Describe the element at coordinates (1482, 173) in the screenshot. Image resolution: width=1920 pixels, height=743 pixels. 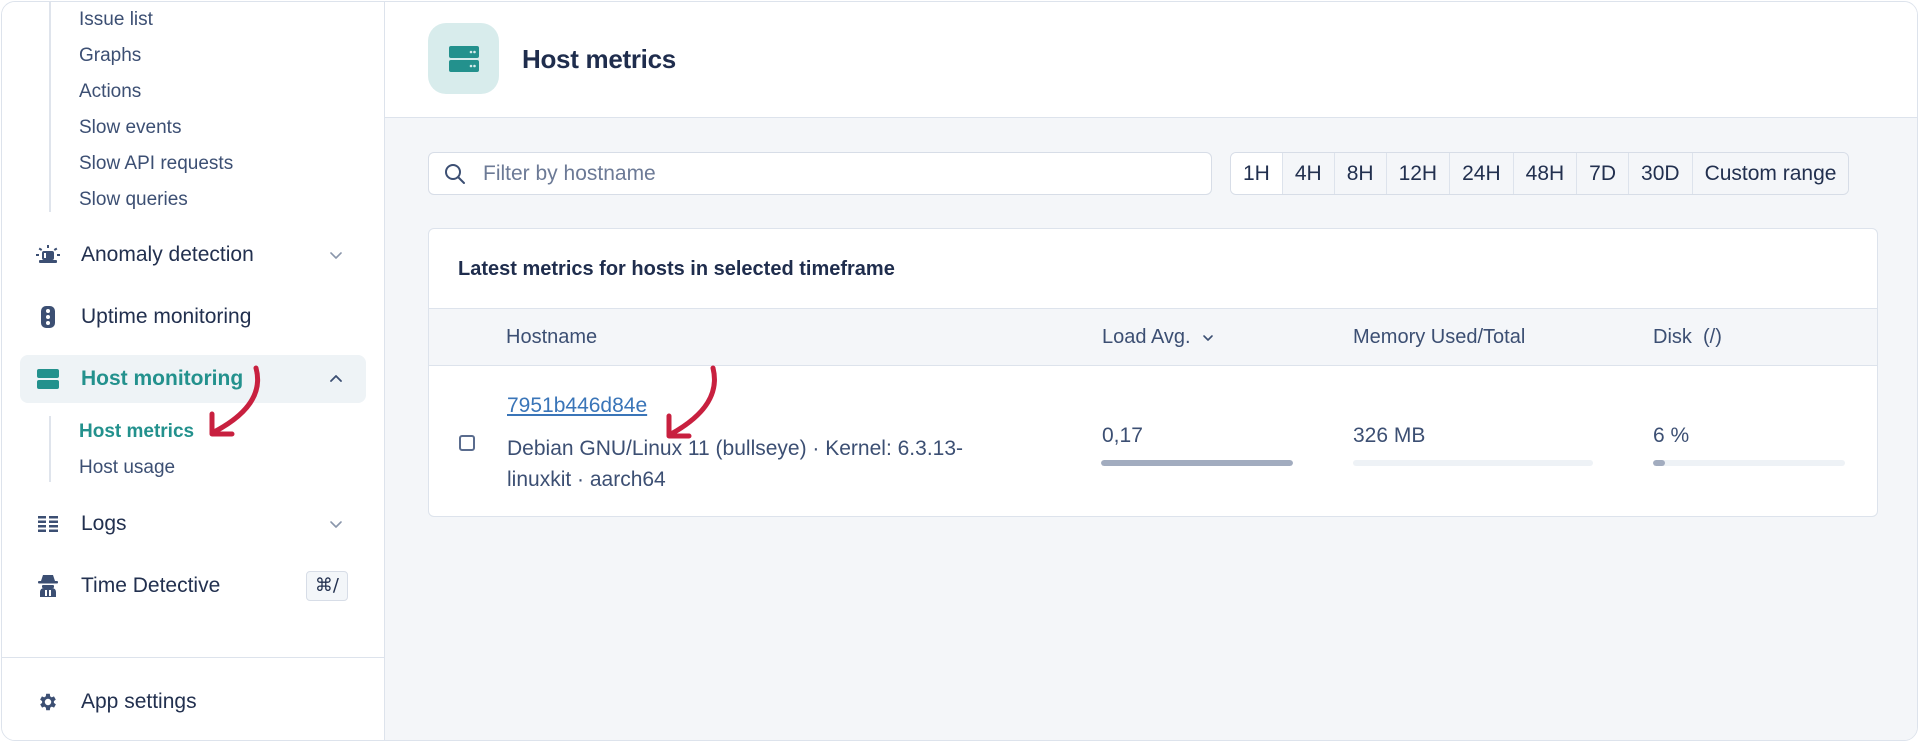
I see `range-24h-button: 24H` at that location.